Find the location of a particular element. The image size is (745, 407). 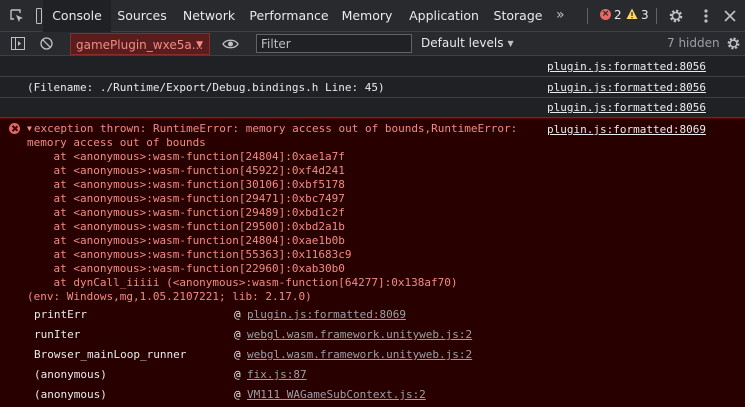

error-count: 2 is located at coordinates (618, 15).